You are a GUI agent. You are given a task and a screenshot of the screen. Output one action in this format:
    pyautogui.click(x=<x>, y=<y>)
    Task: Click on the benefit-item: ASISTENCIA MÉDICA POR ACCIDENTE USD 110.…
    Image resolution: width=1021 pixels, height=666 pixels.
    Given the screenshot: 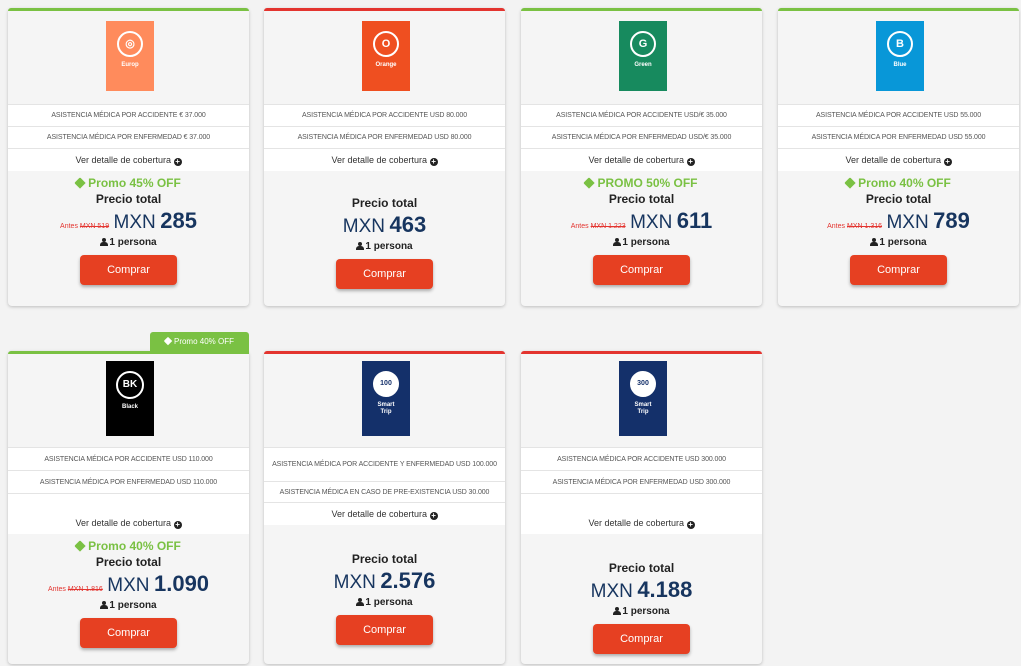 What is the action you would take?
    pyautogui.click(x=128, y=458)
    